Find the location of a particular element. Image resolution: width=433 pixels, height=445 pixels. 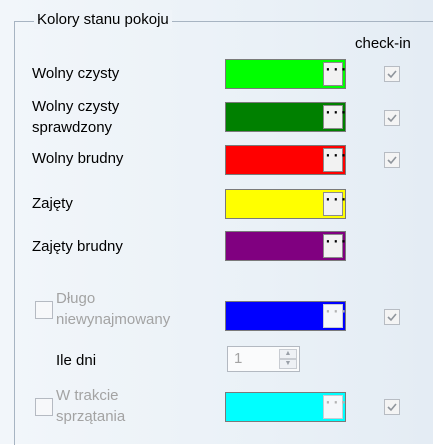

cleaning-enable-checkbox is located at coordinates (44, 407).